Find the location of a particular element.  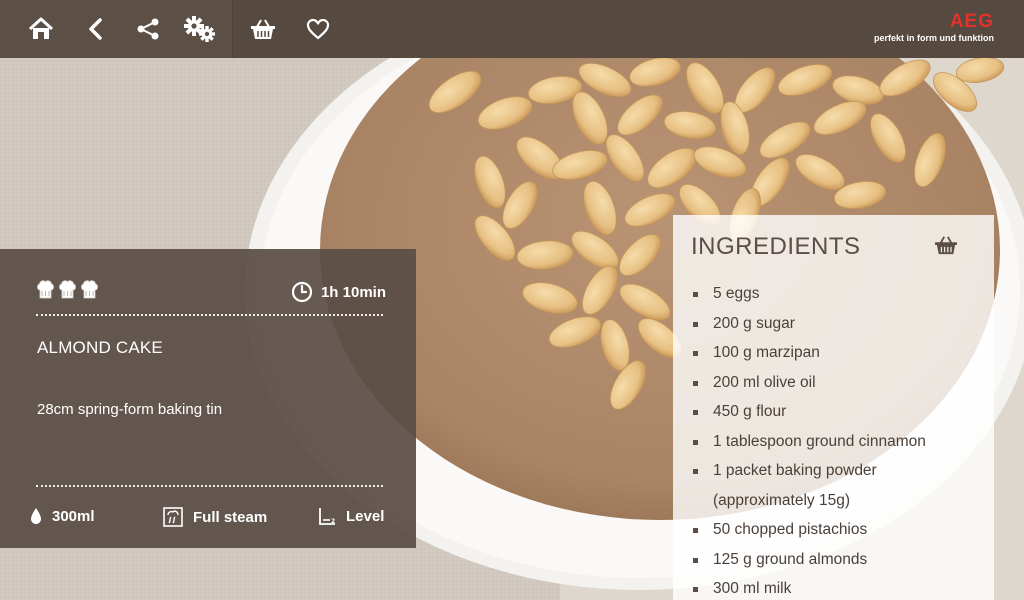

settings-icon is located at coordinates (199, 29).